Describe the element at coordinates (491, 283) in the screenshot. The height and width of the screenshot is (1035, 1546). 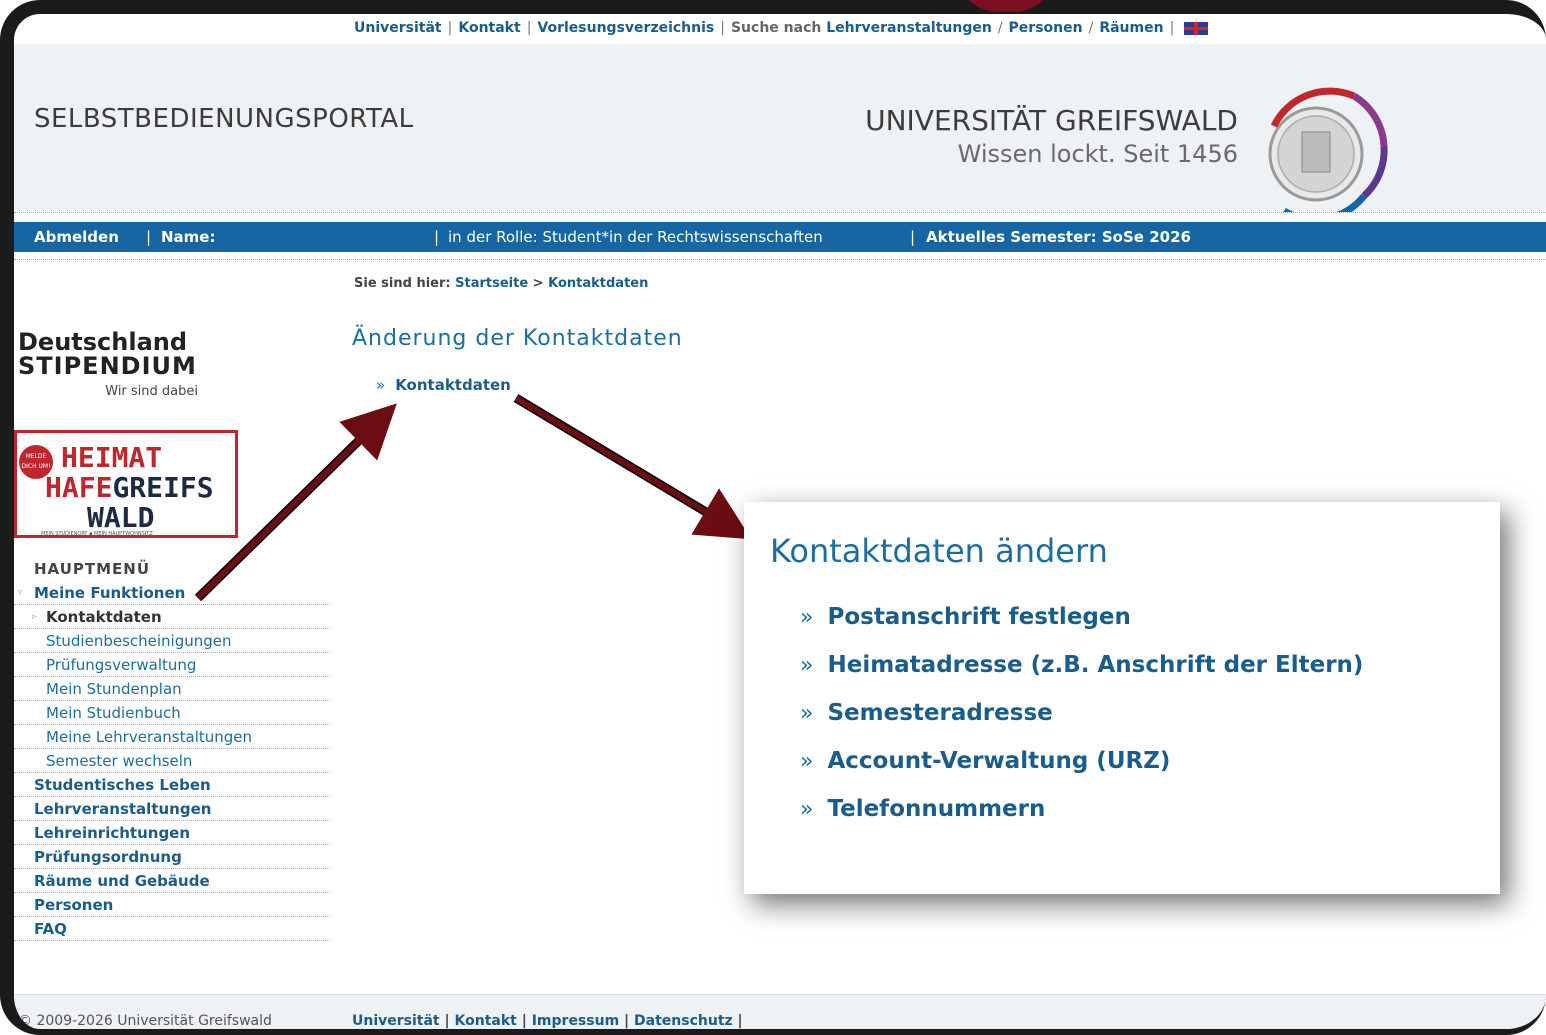
I see `breadcrumb-home-link: Startseite` at that location.